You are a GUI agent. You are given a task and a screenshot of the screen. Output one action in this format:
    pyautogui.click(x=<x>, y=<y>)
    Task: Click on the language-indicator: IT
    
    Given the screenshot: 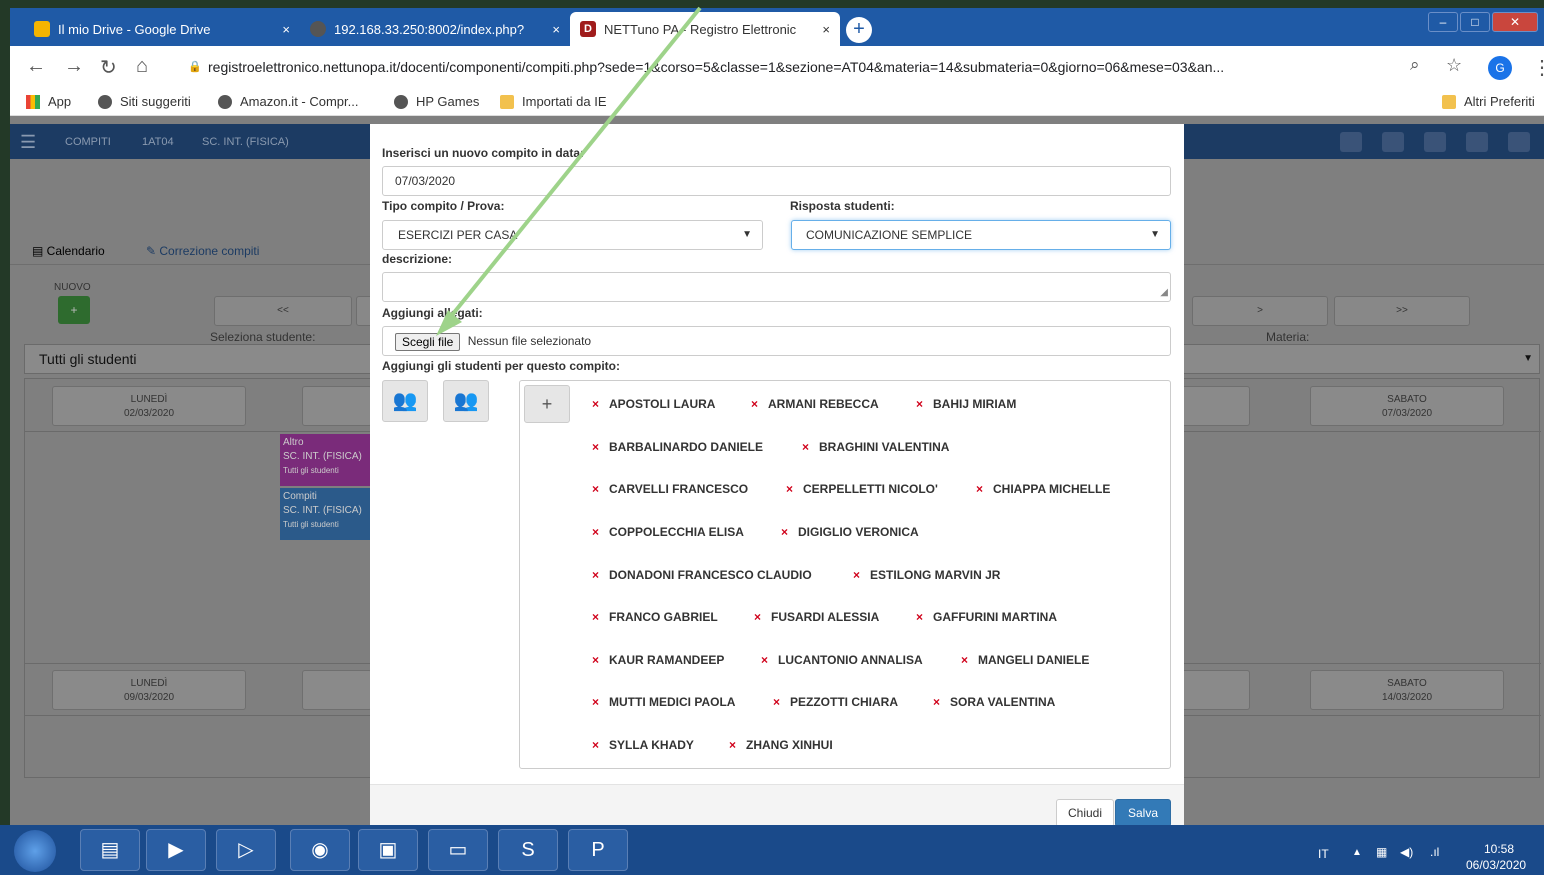 What is the action you would take?
    pyautogui.click(x=1323, y=854)
    